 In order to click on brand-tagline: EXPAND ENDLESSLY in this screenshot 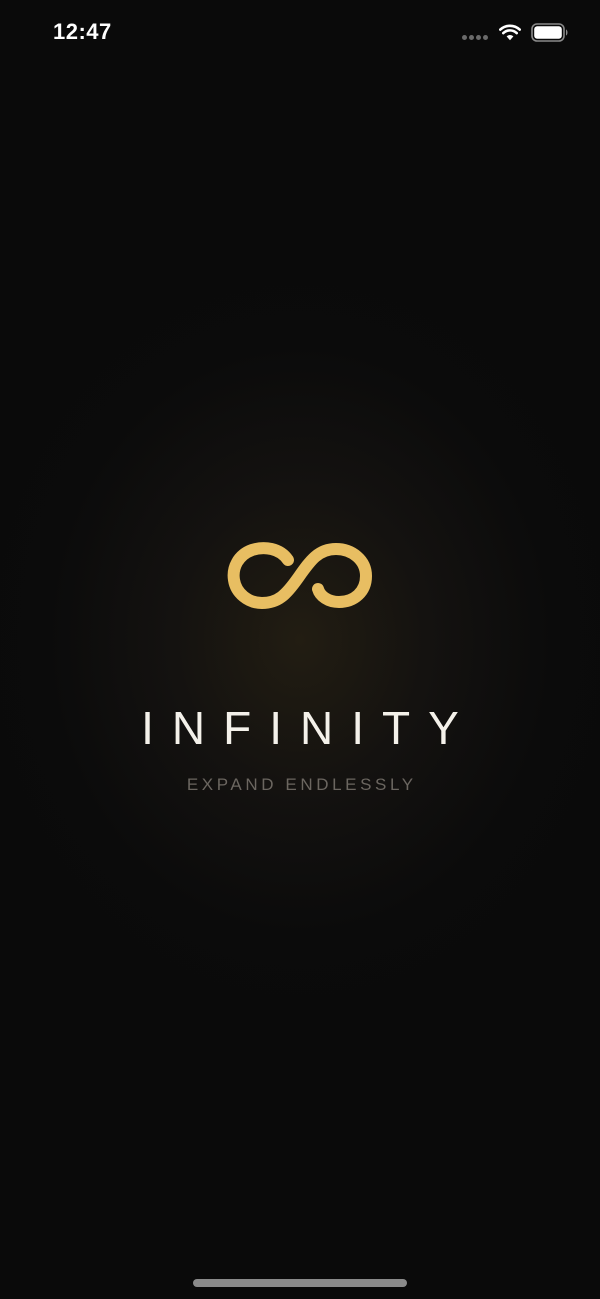, I will do `click(301, 784)`.